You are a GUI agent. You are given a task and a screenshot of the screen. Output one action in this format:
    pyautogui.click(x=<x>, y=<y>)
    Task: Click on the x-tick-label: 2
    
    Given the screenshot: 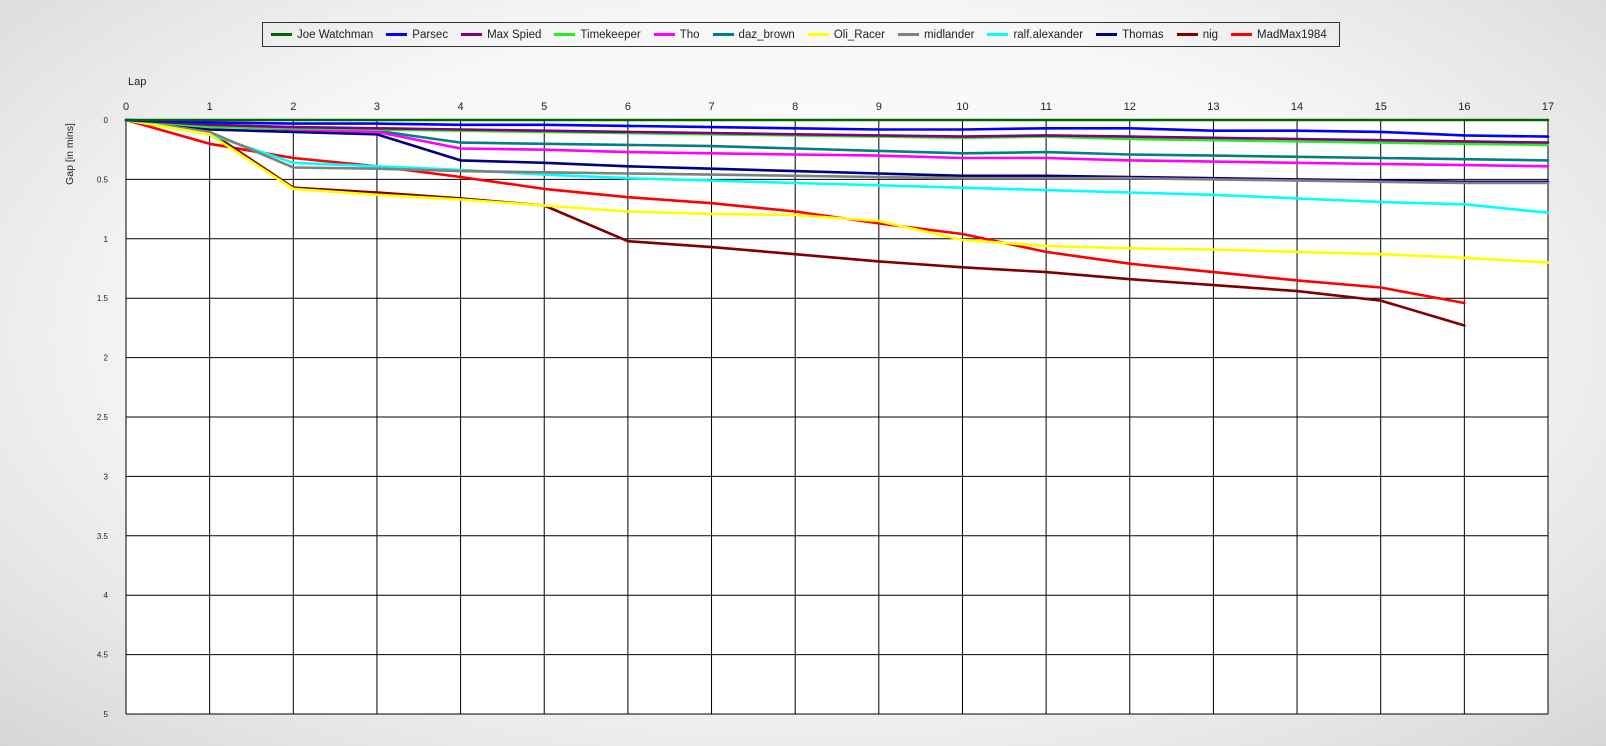 What is the action you would take?
    pyautogui.click(x=293, y=107)
    